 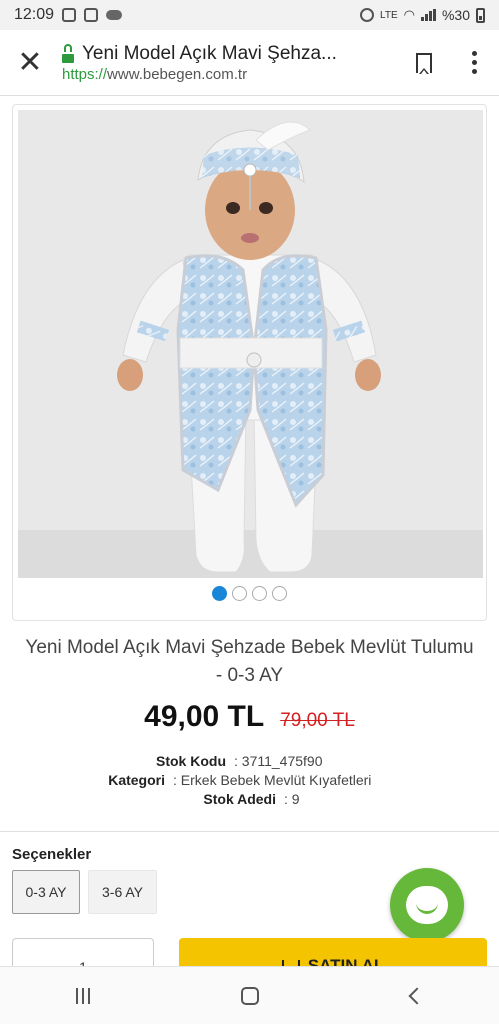 I want to click on status-bar: 12:09 LTE ◠ %30, so click(x=249, y=15).